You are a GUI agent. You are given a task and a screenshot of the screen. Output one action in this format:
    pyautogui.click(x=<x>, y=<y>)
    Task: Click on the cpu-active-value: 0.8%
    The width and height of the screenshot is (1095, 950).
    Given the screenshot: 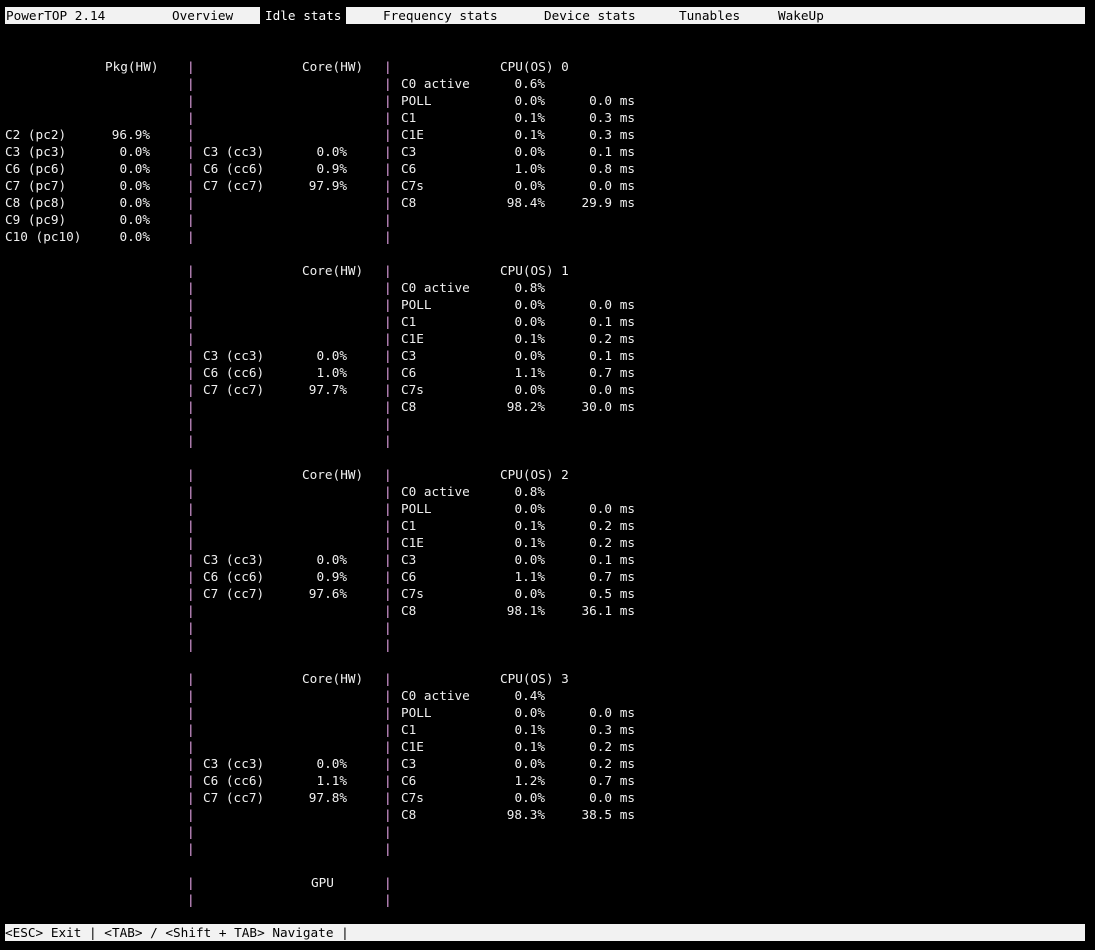 What is the action you would take?
    pyautogui.click(x=529, y=491)
    